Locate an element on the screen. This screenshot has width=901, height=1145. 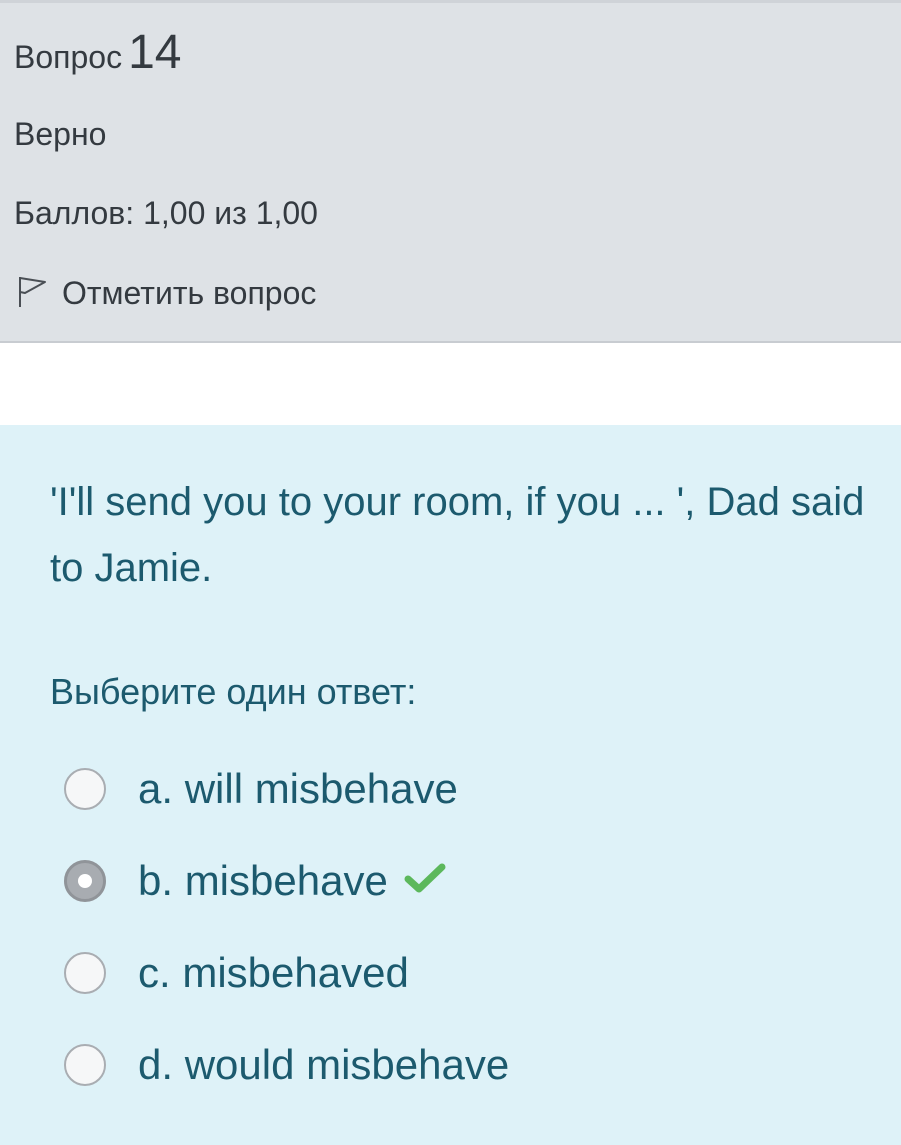
answer-option-d: d. would misbehave is located at coordinates (286, 1065).